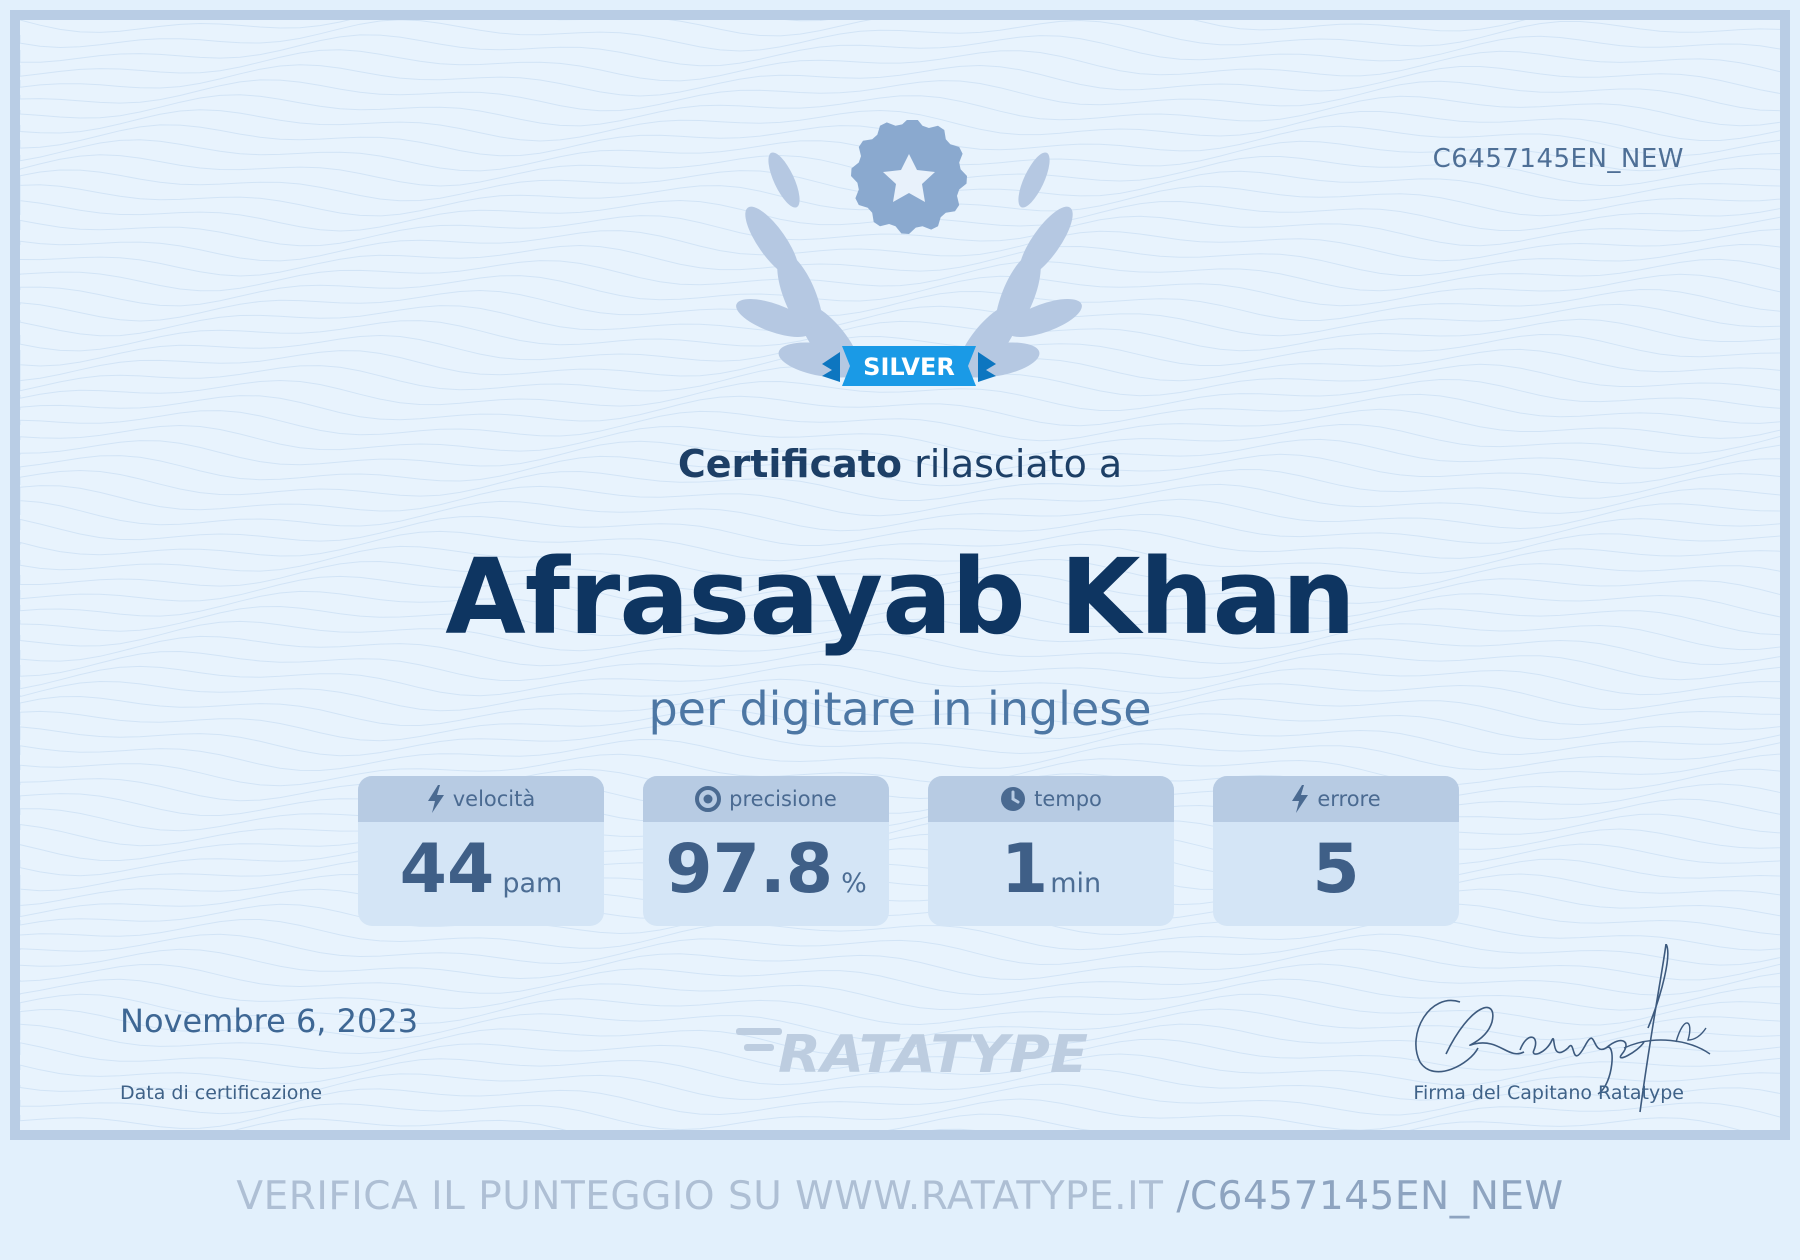 This screenshot has width=1800, height=1260. I want to click on stat-accuracy-header: precisione, so click(766, 799).